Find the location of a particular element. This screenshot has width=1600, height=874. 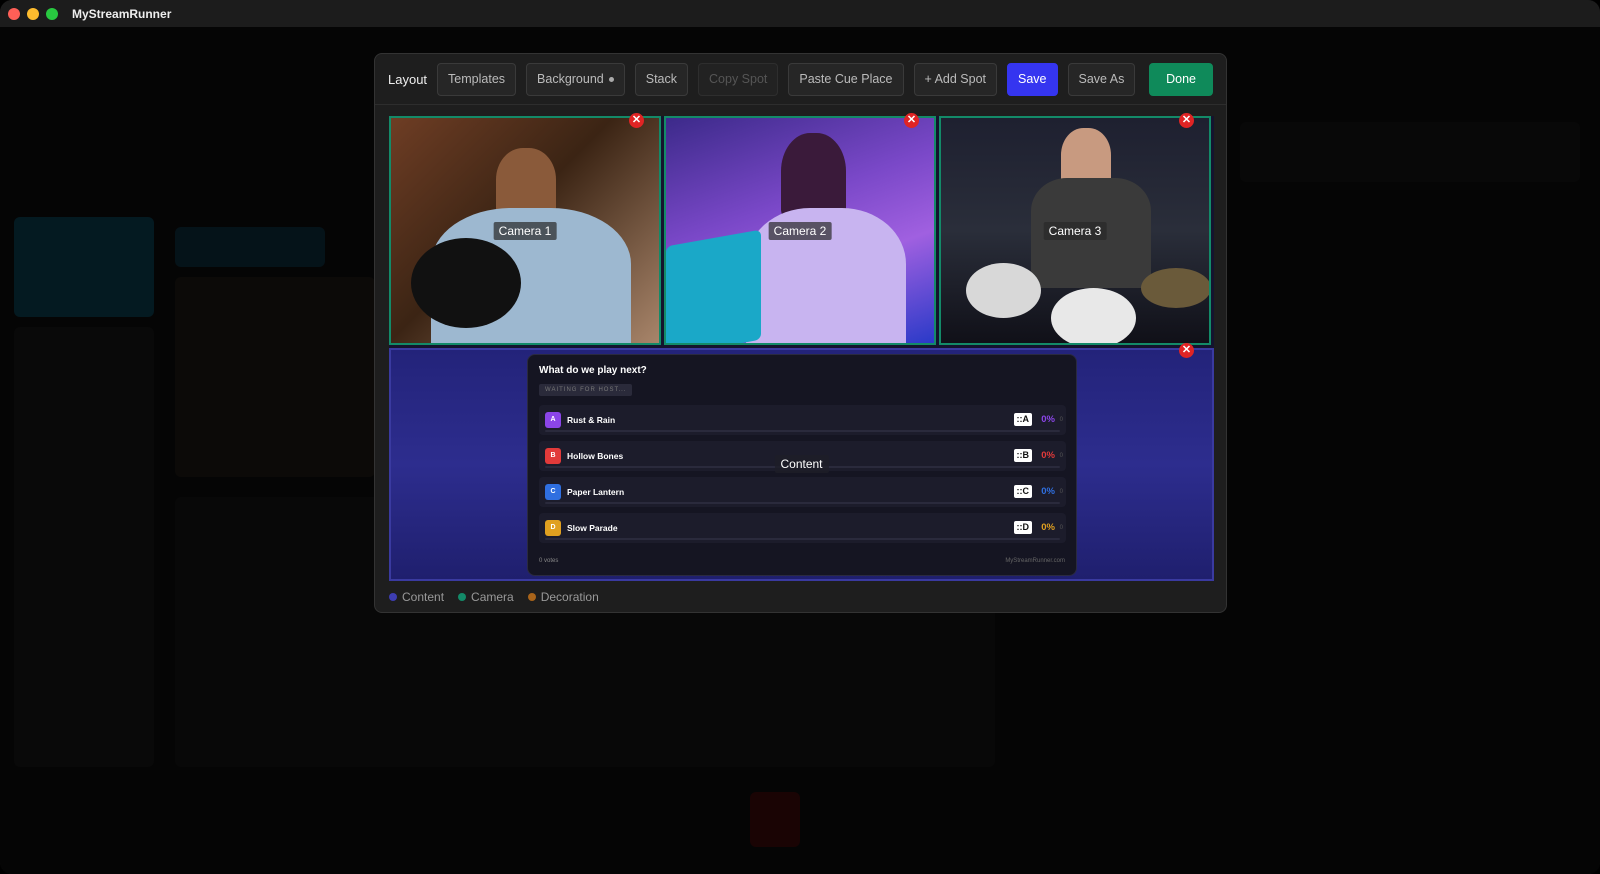

option-code: ::A is located at coordinates (1022, 419).